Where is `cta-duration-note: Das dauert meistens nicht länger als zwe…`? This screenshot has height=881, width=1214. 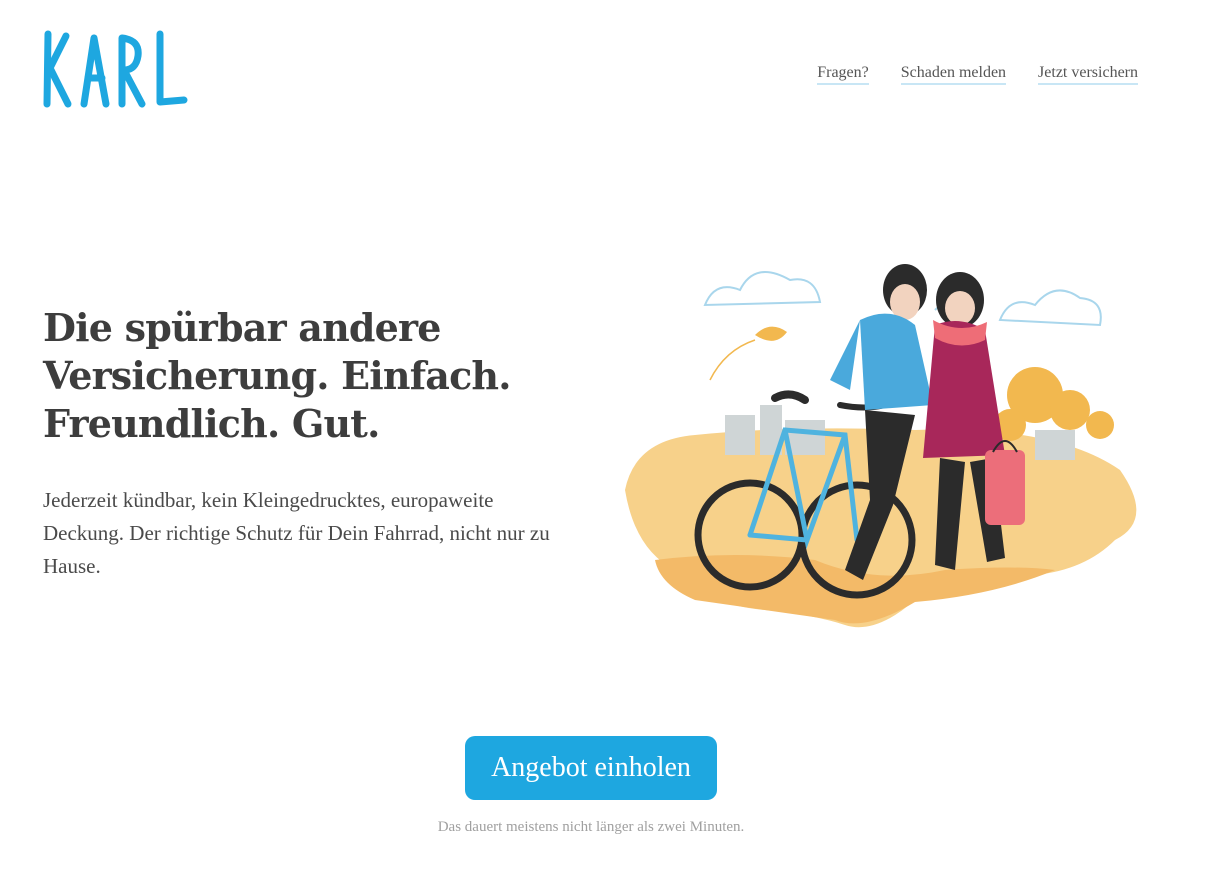
cta-duration-note: Das dauert meistens nicht länger als zwe… is located at coordinates (591, 827).